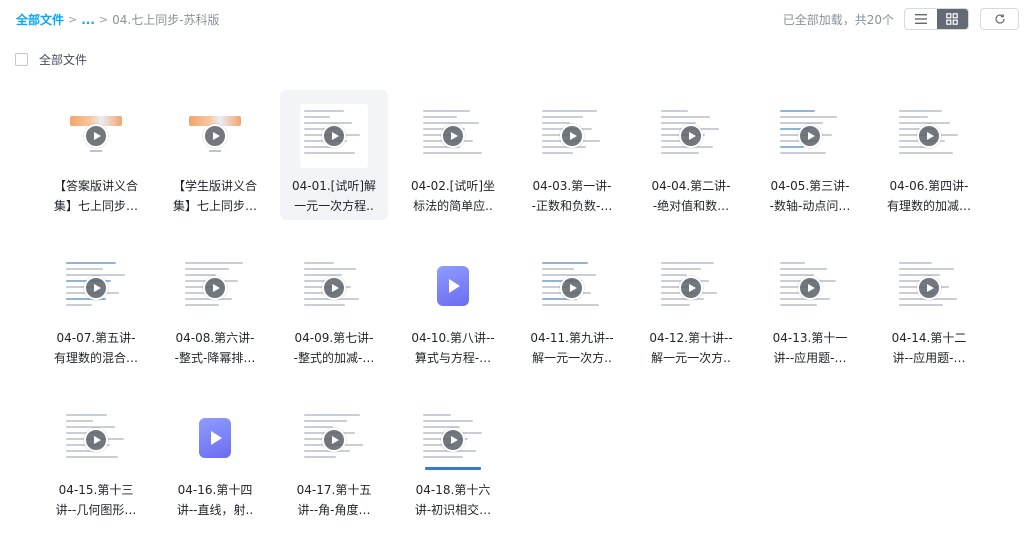 This screenshot has height=542, width=1024. I want to click on breadcrumb: 全部文件 > ... > 04.七上同步-苏科版, so click(118, 19).